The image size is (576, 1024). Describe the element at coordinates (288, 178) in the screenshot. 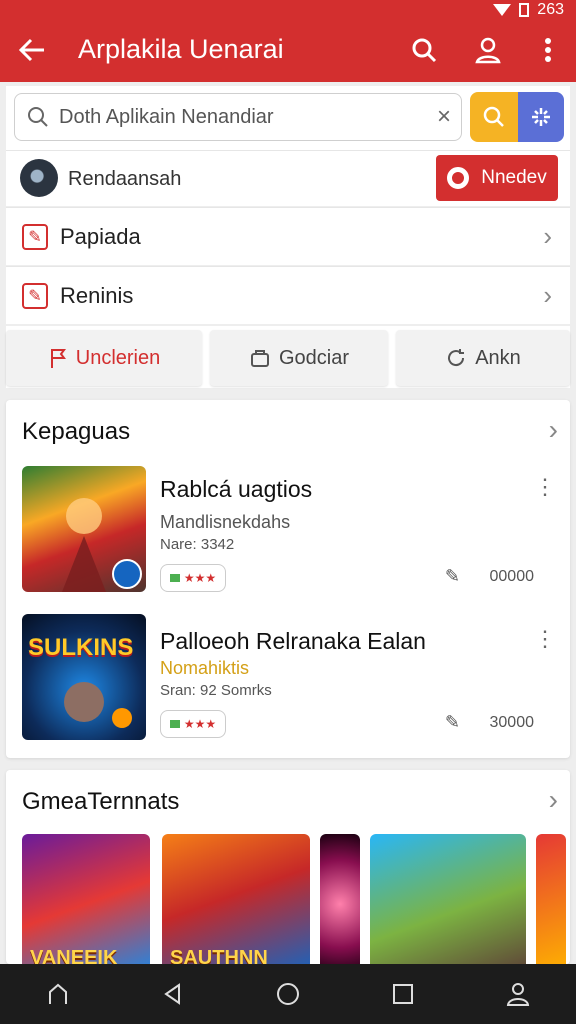

I see `user-row: Rendaansah Nnedev` at that location.